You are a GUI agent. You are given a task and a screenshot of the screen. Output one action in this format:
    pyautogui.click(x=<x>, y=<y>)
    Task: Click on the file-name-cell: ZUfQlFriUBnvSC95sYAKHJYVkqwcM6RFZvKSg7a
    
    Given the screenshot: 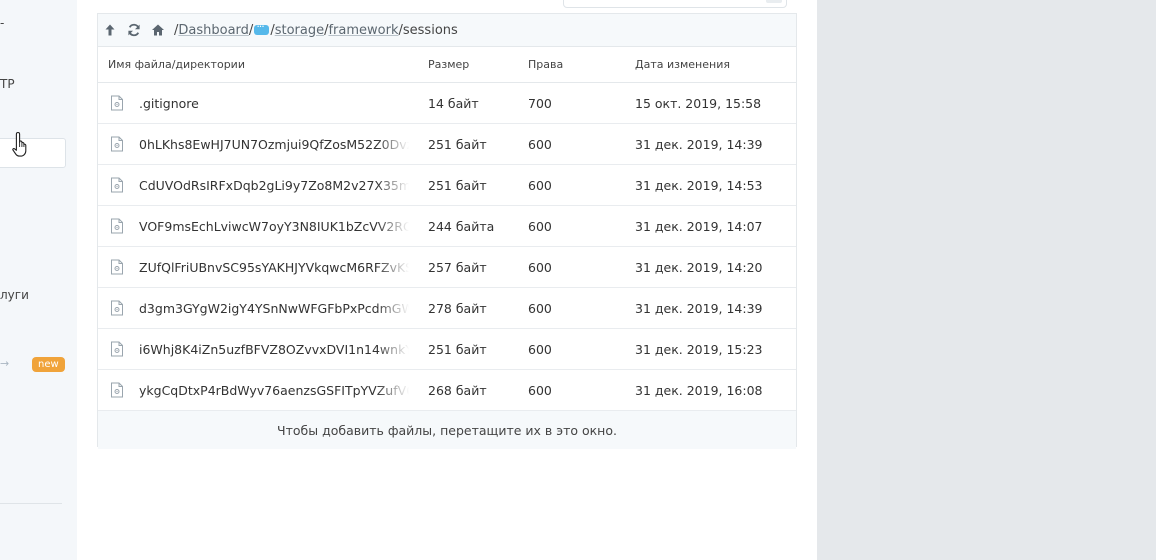 What is the action you would take?
    pyautogui.click(x=258, y=267)
    